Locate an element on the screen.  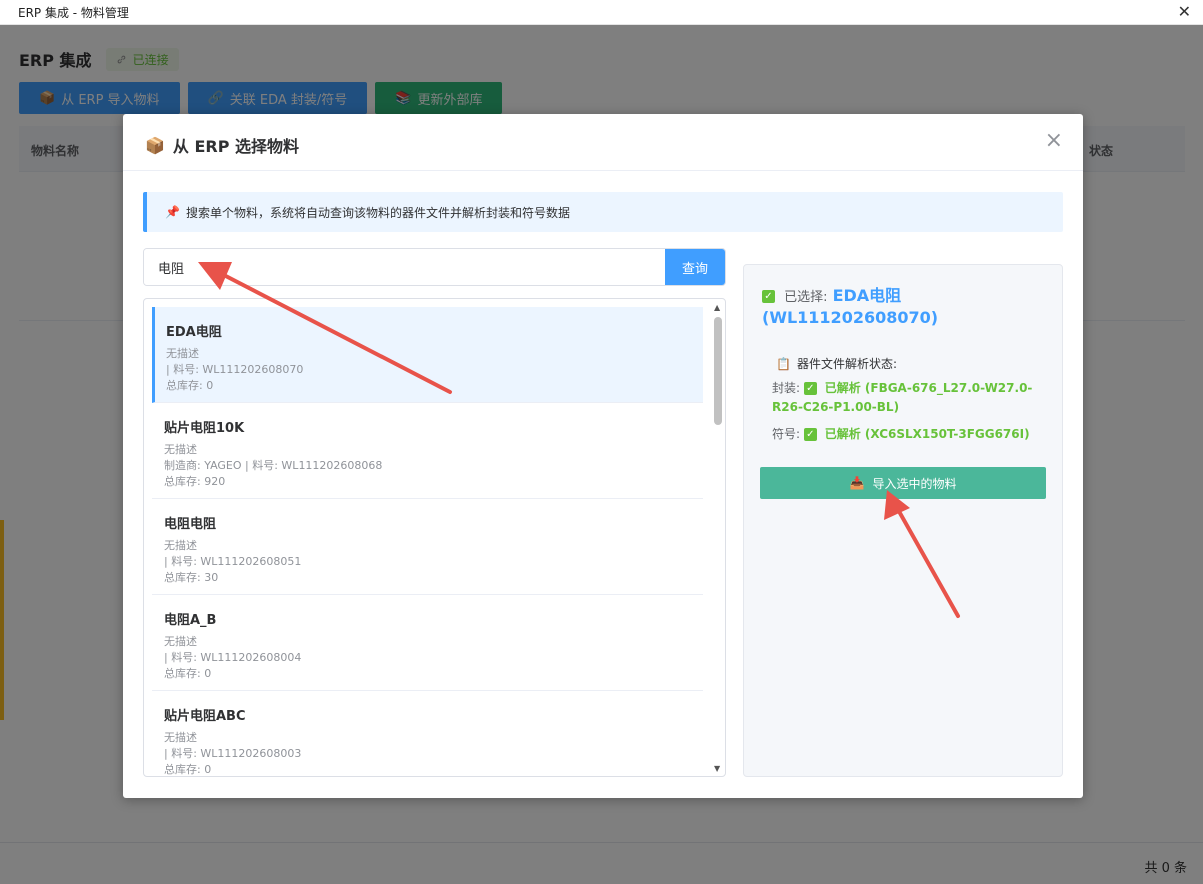
dialog-header: 📦 从 ERP 选择物料 × is located at coordinates (603, 142).